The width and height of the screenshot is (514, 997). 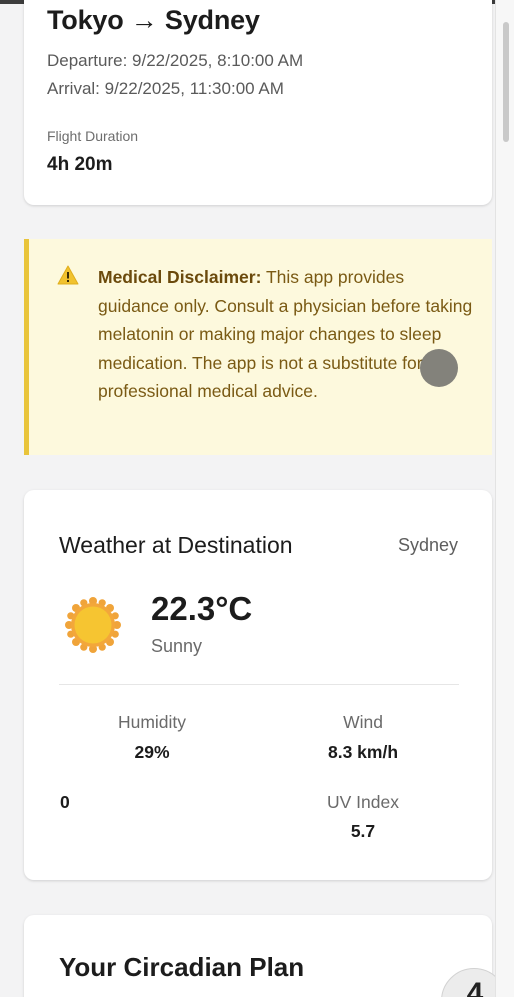 What do you see at coordinates (504, 498) in the screenshot?
I see `scrollbar` at bounding box center [504, 498].